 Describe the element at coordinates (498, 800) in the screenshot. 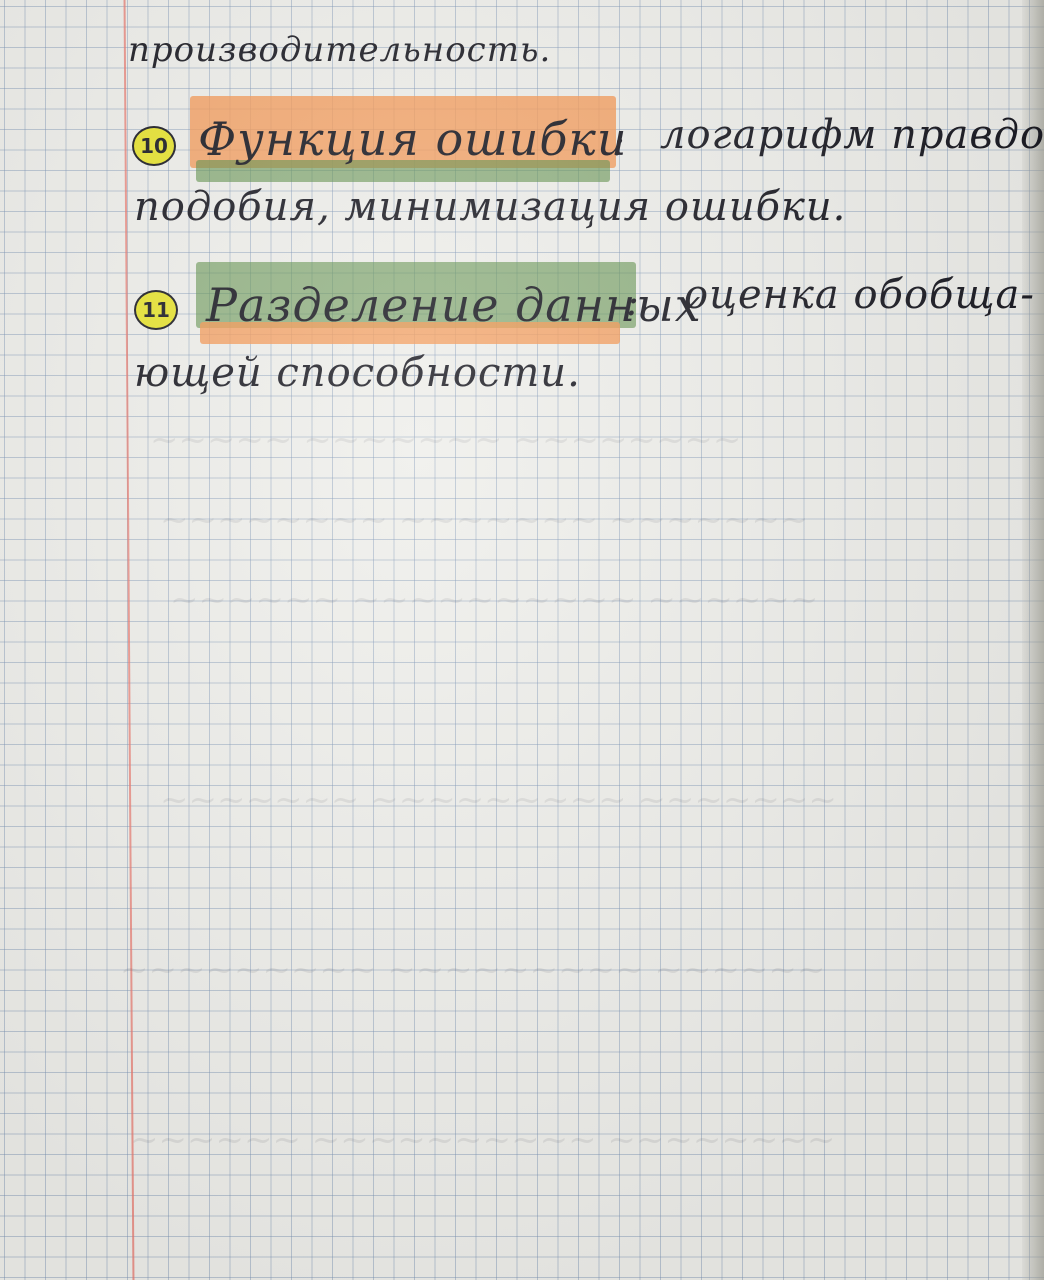

I see `bleed-through-scribble: ~~~~~~~ ~~~~~~~~~ ~~~~~~~` at that location.